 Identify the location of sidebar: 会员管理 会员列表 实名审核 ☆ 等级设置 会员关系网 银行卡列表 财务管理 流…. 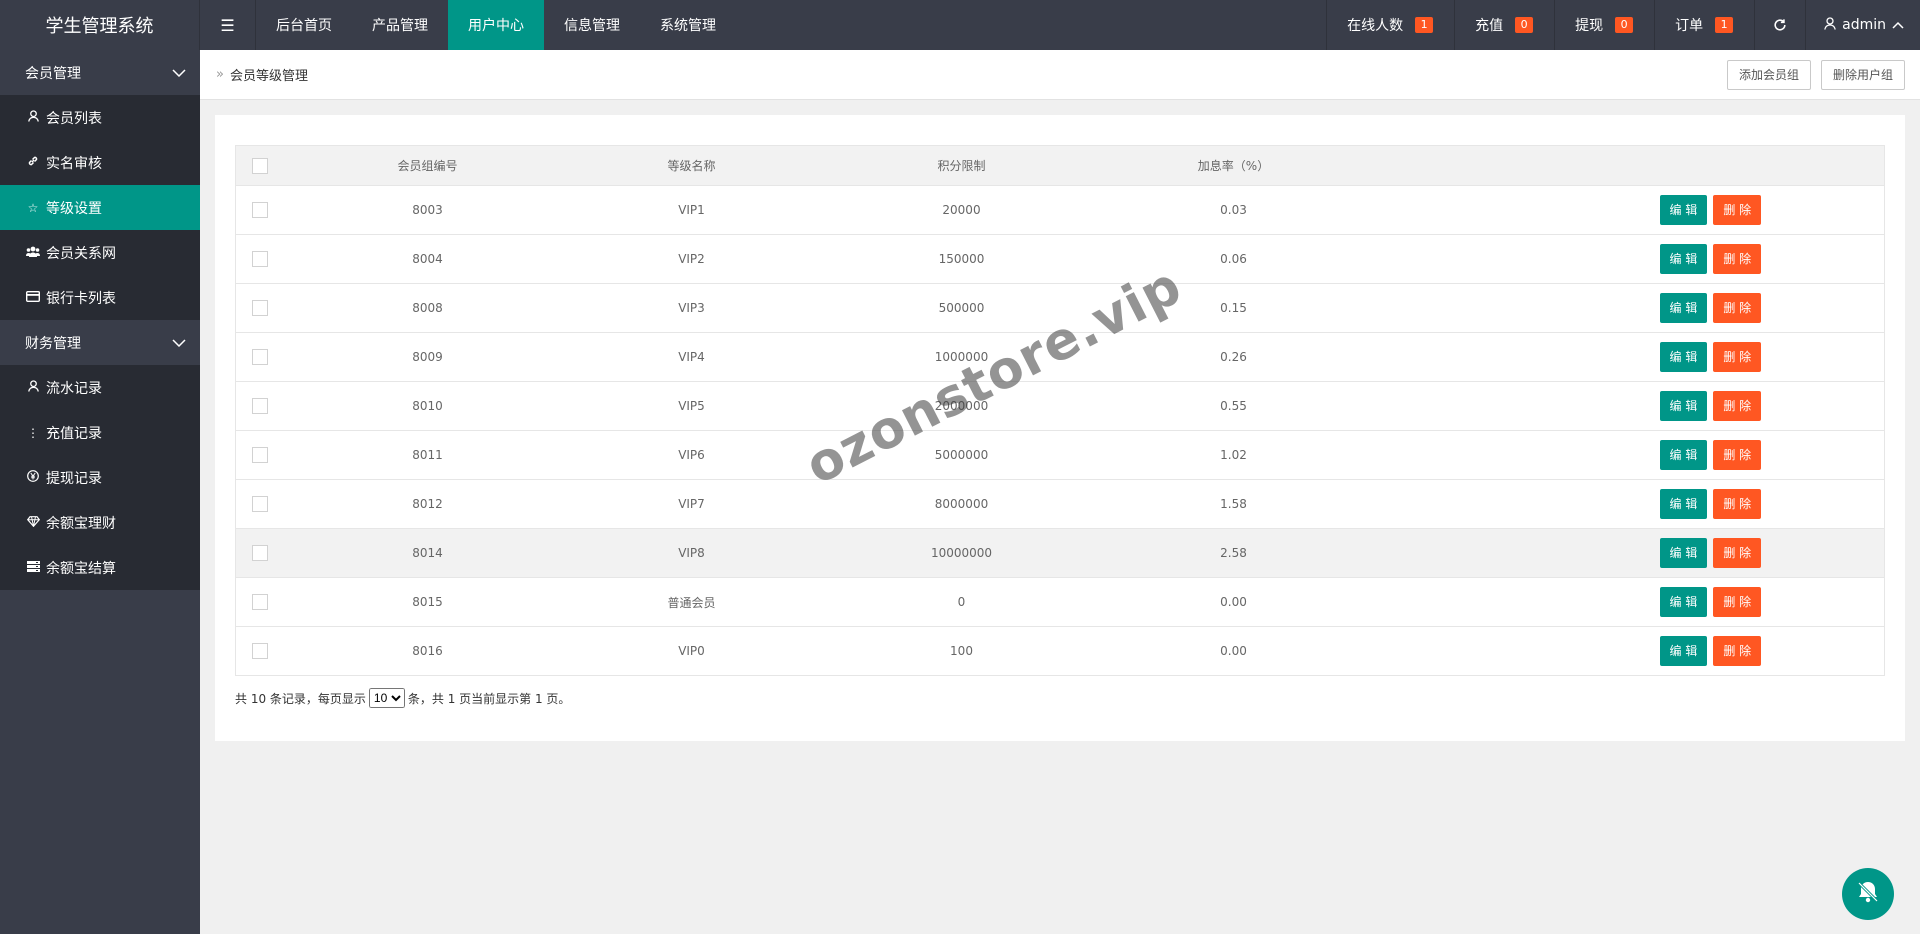
(100, 492).